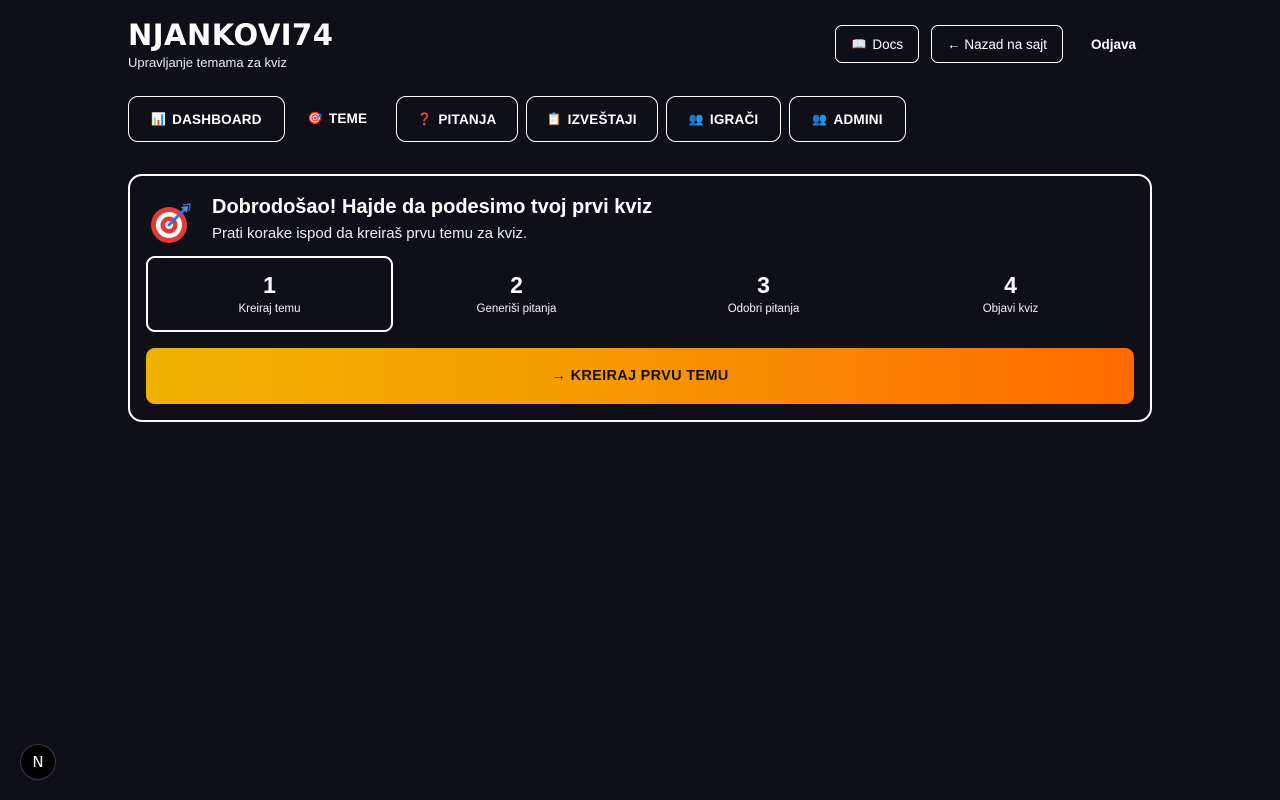 This screenshot has height=800, width=1280. I want to click on step-generate-questions: 2 Generiši pitanja, so click(516, 294).